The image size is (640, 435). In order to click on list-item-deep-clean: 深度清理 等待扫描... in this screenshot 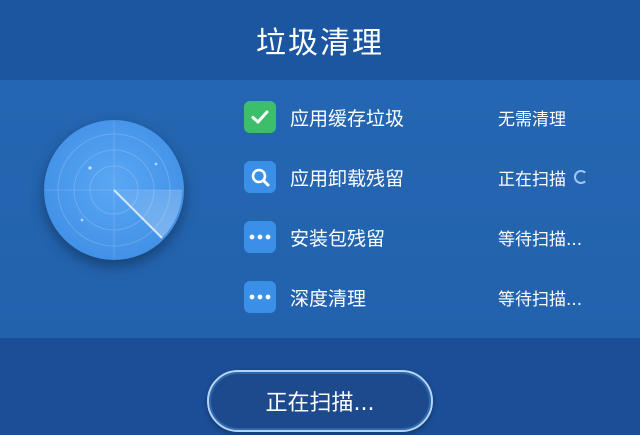, I will do `click(434, 297)`.